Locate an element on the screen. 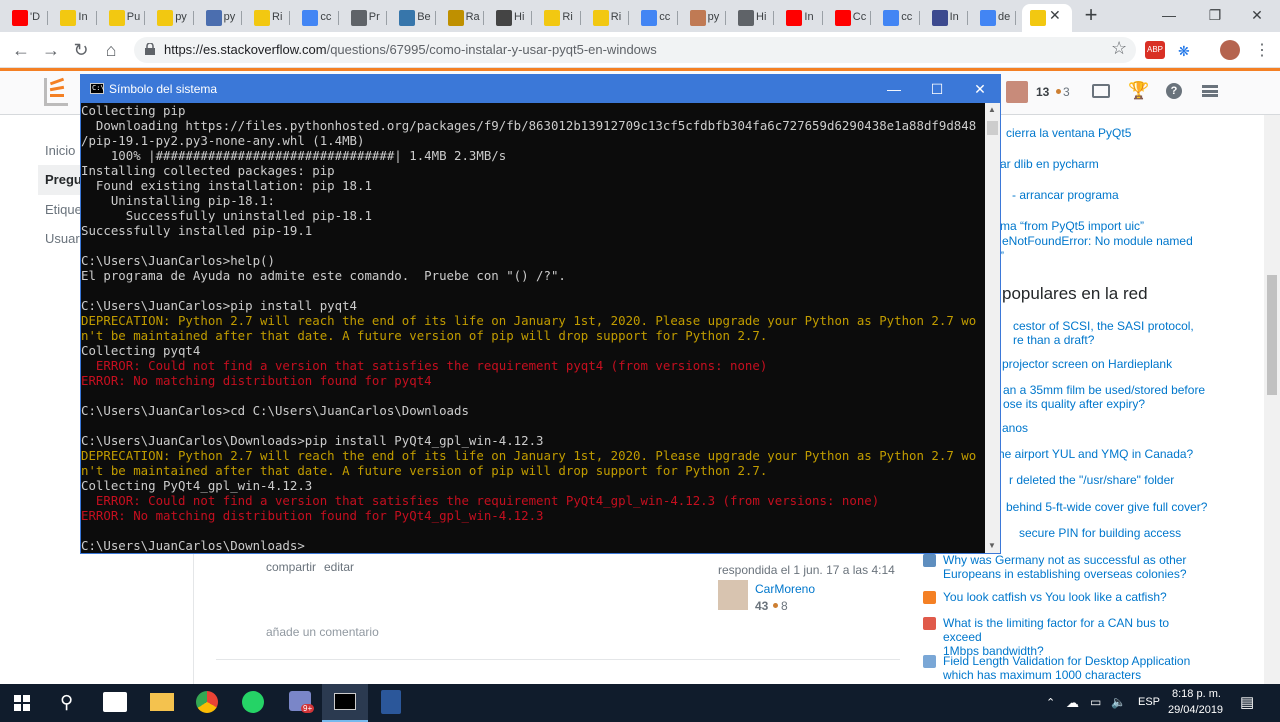 This screenshot has width=1280, height=722. hot-question-link: he airport YUL and YMQ in Canada? is located at coordinates (1128, 454).